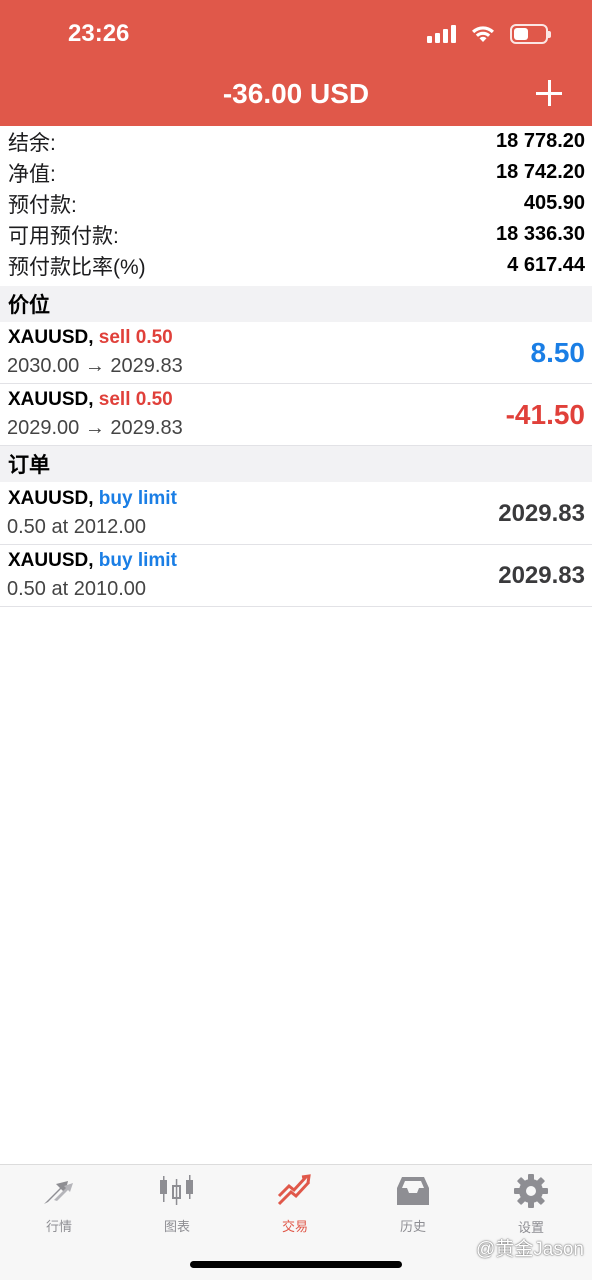 Image resolution: width=592 pixels, height=1280 pixels. What do you see at coordinates (296, 234) in the screenshot?
I see `summary-row-free-margin: 可用预付款: 18 336.30` at bounding box center [296, 234].